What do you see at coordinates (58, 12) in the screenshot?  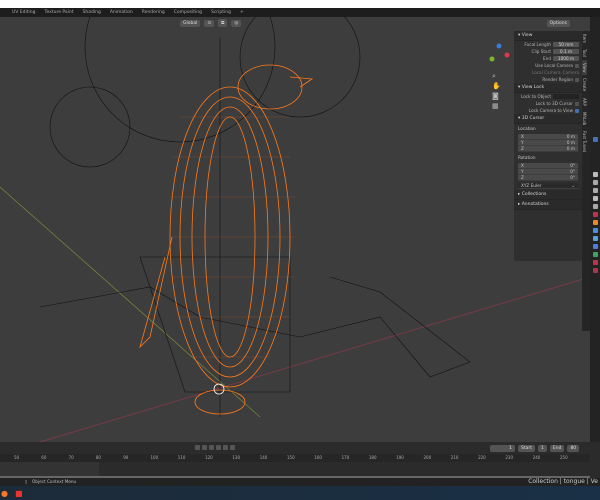 I see `tab-texture-paint: Texture Paint` at bounding box center [58, 12].